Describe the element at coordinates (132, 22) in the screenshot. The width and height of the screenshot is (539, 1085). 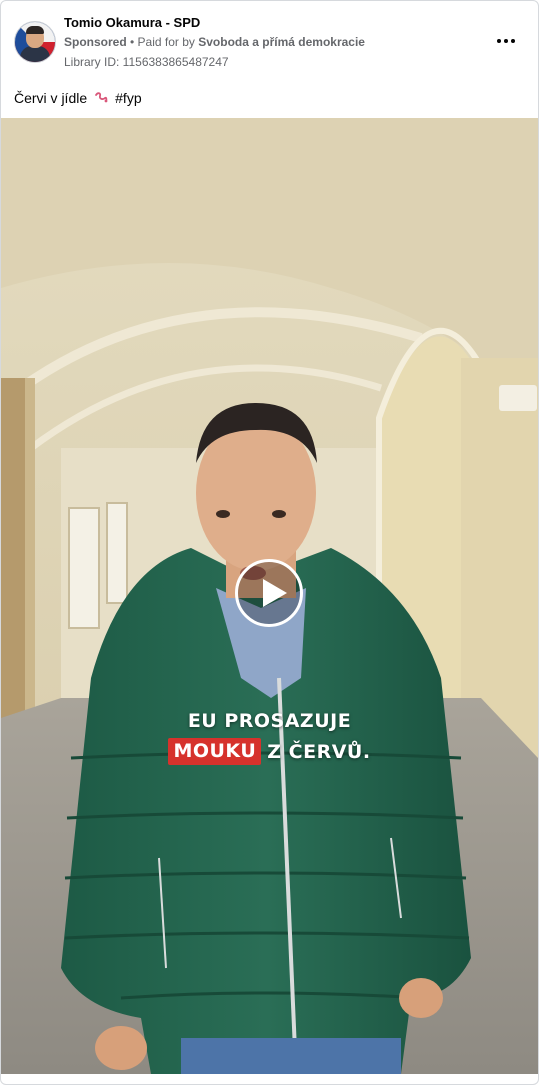
I see `page-name: Tomio Okamura - SPD` at that location.